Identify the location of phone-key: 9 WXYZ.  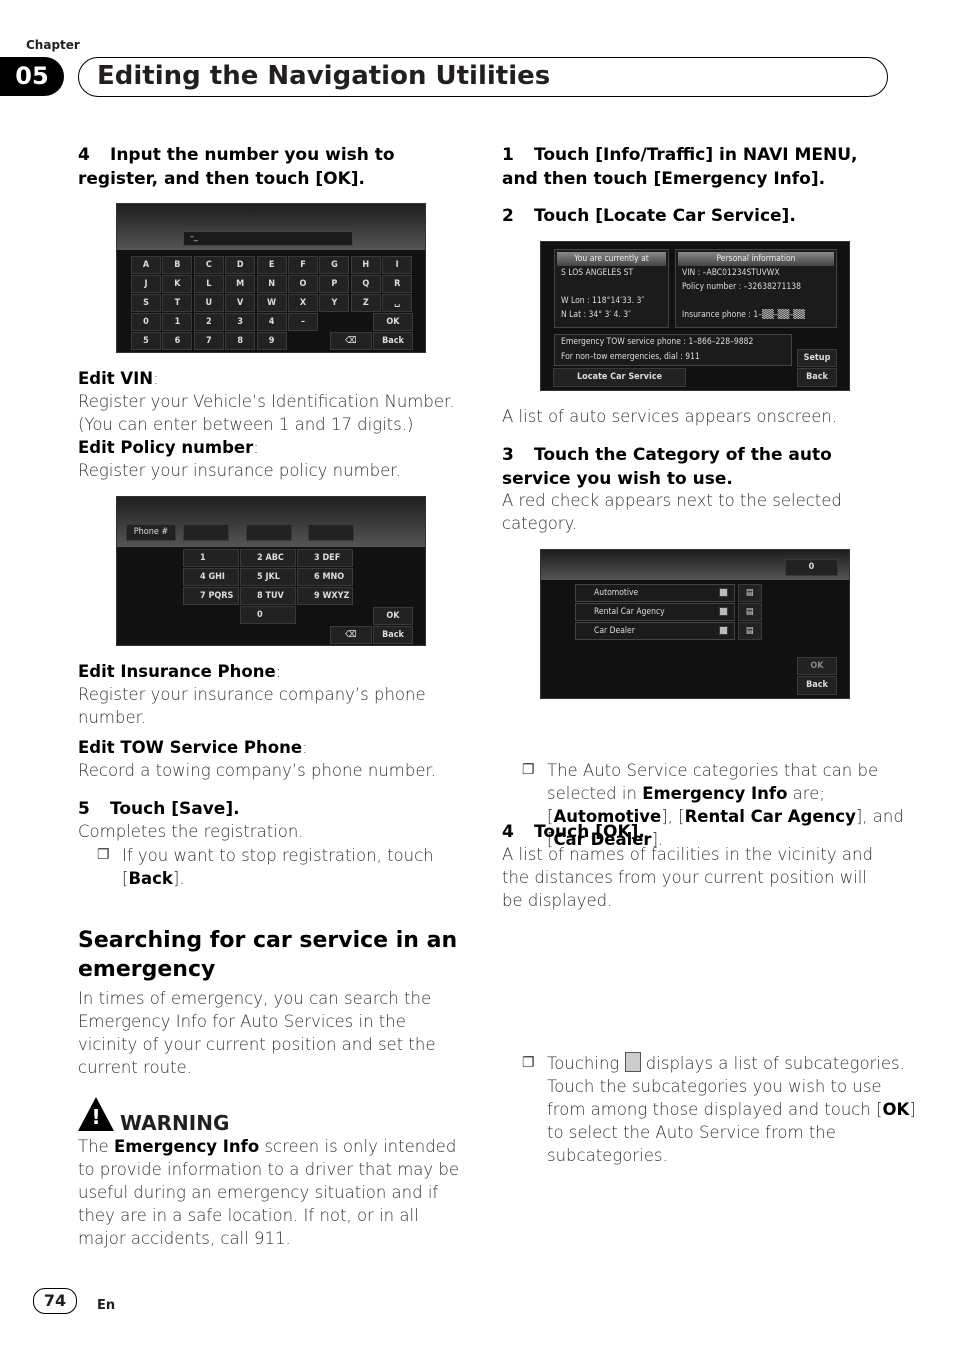
(325, 596).